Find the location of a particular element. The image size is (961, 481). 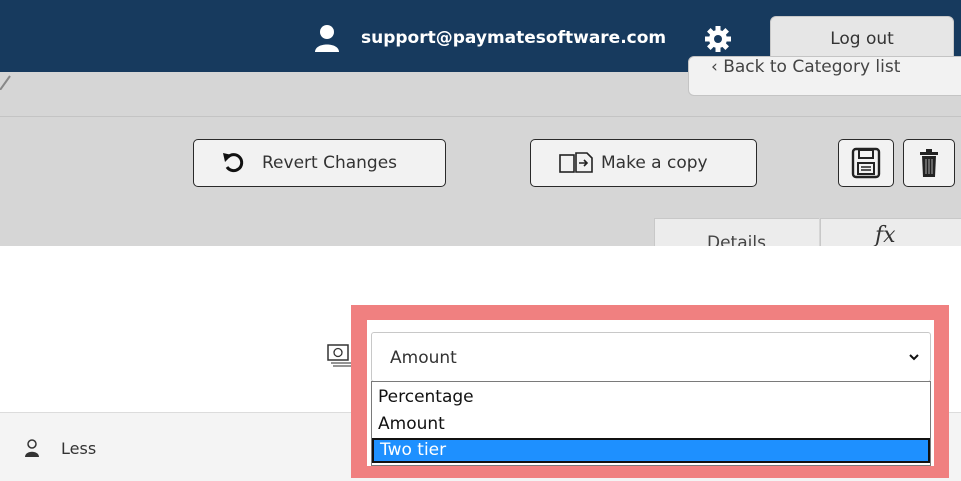

undo-icon is located at coordinates (233, 163).